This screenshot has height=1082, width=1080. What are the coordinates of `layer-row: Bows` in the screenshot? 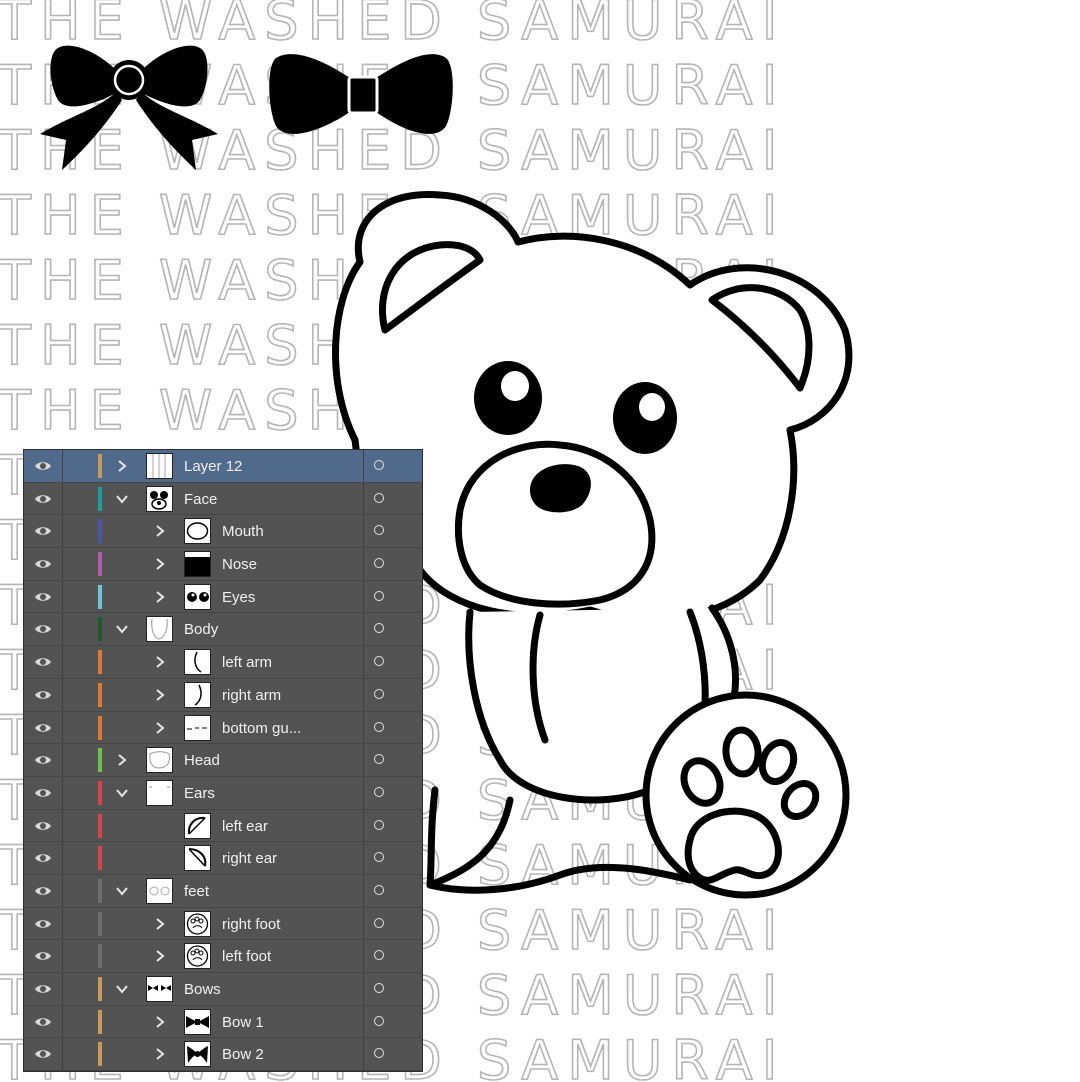 It's located at (223, 989).